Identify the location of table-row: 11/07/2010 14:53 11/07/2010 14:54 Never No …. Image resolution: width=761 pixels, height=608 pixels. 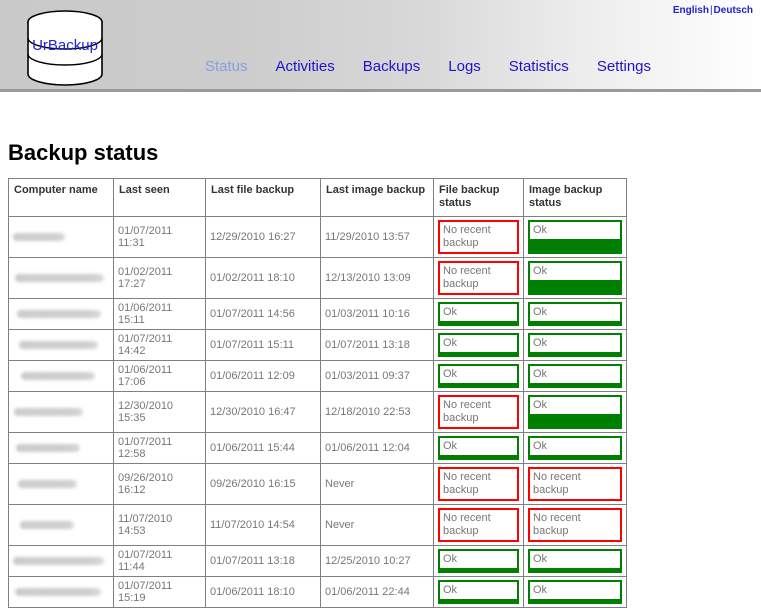
(317, 525).